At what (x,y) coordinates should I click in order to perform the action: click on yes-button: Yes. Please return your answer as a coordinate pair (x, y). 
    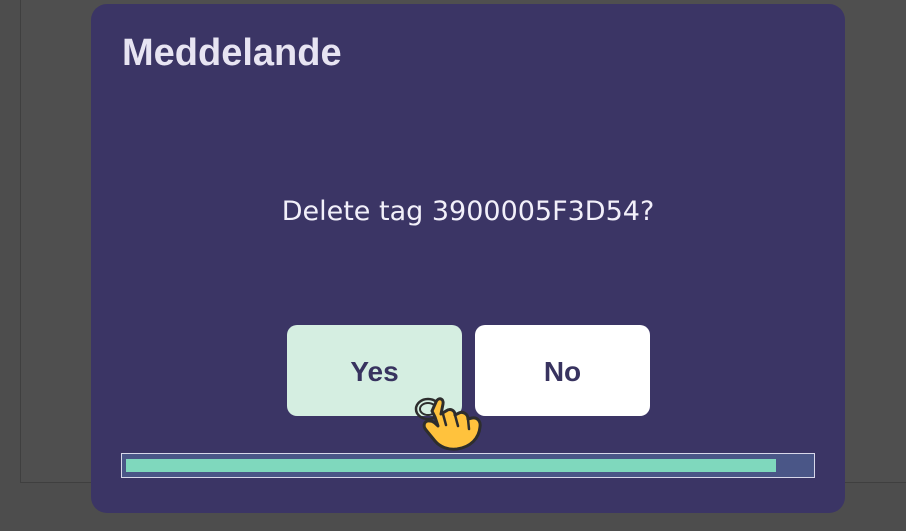
    Looking at the image, I should click on (374, 370).